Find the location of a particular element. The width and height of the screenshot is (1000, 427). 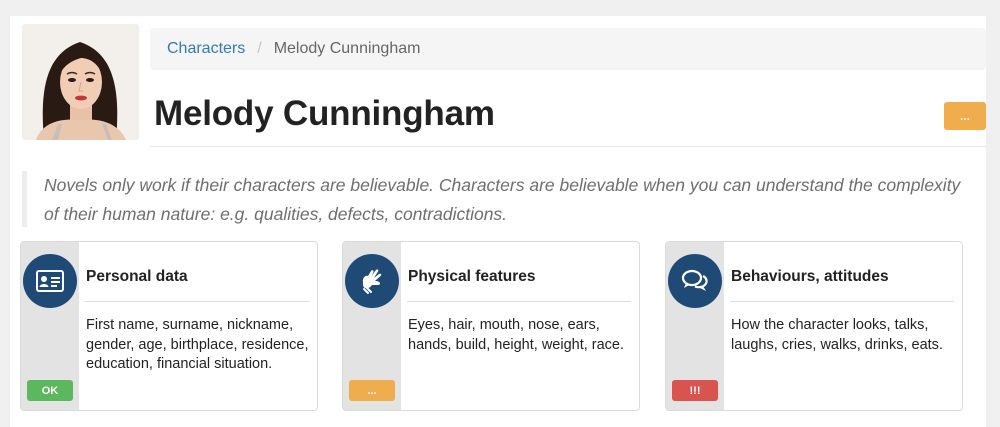

breadcrumb: Characters / Melody Cunningham is located at coordinates (568, 49).